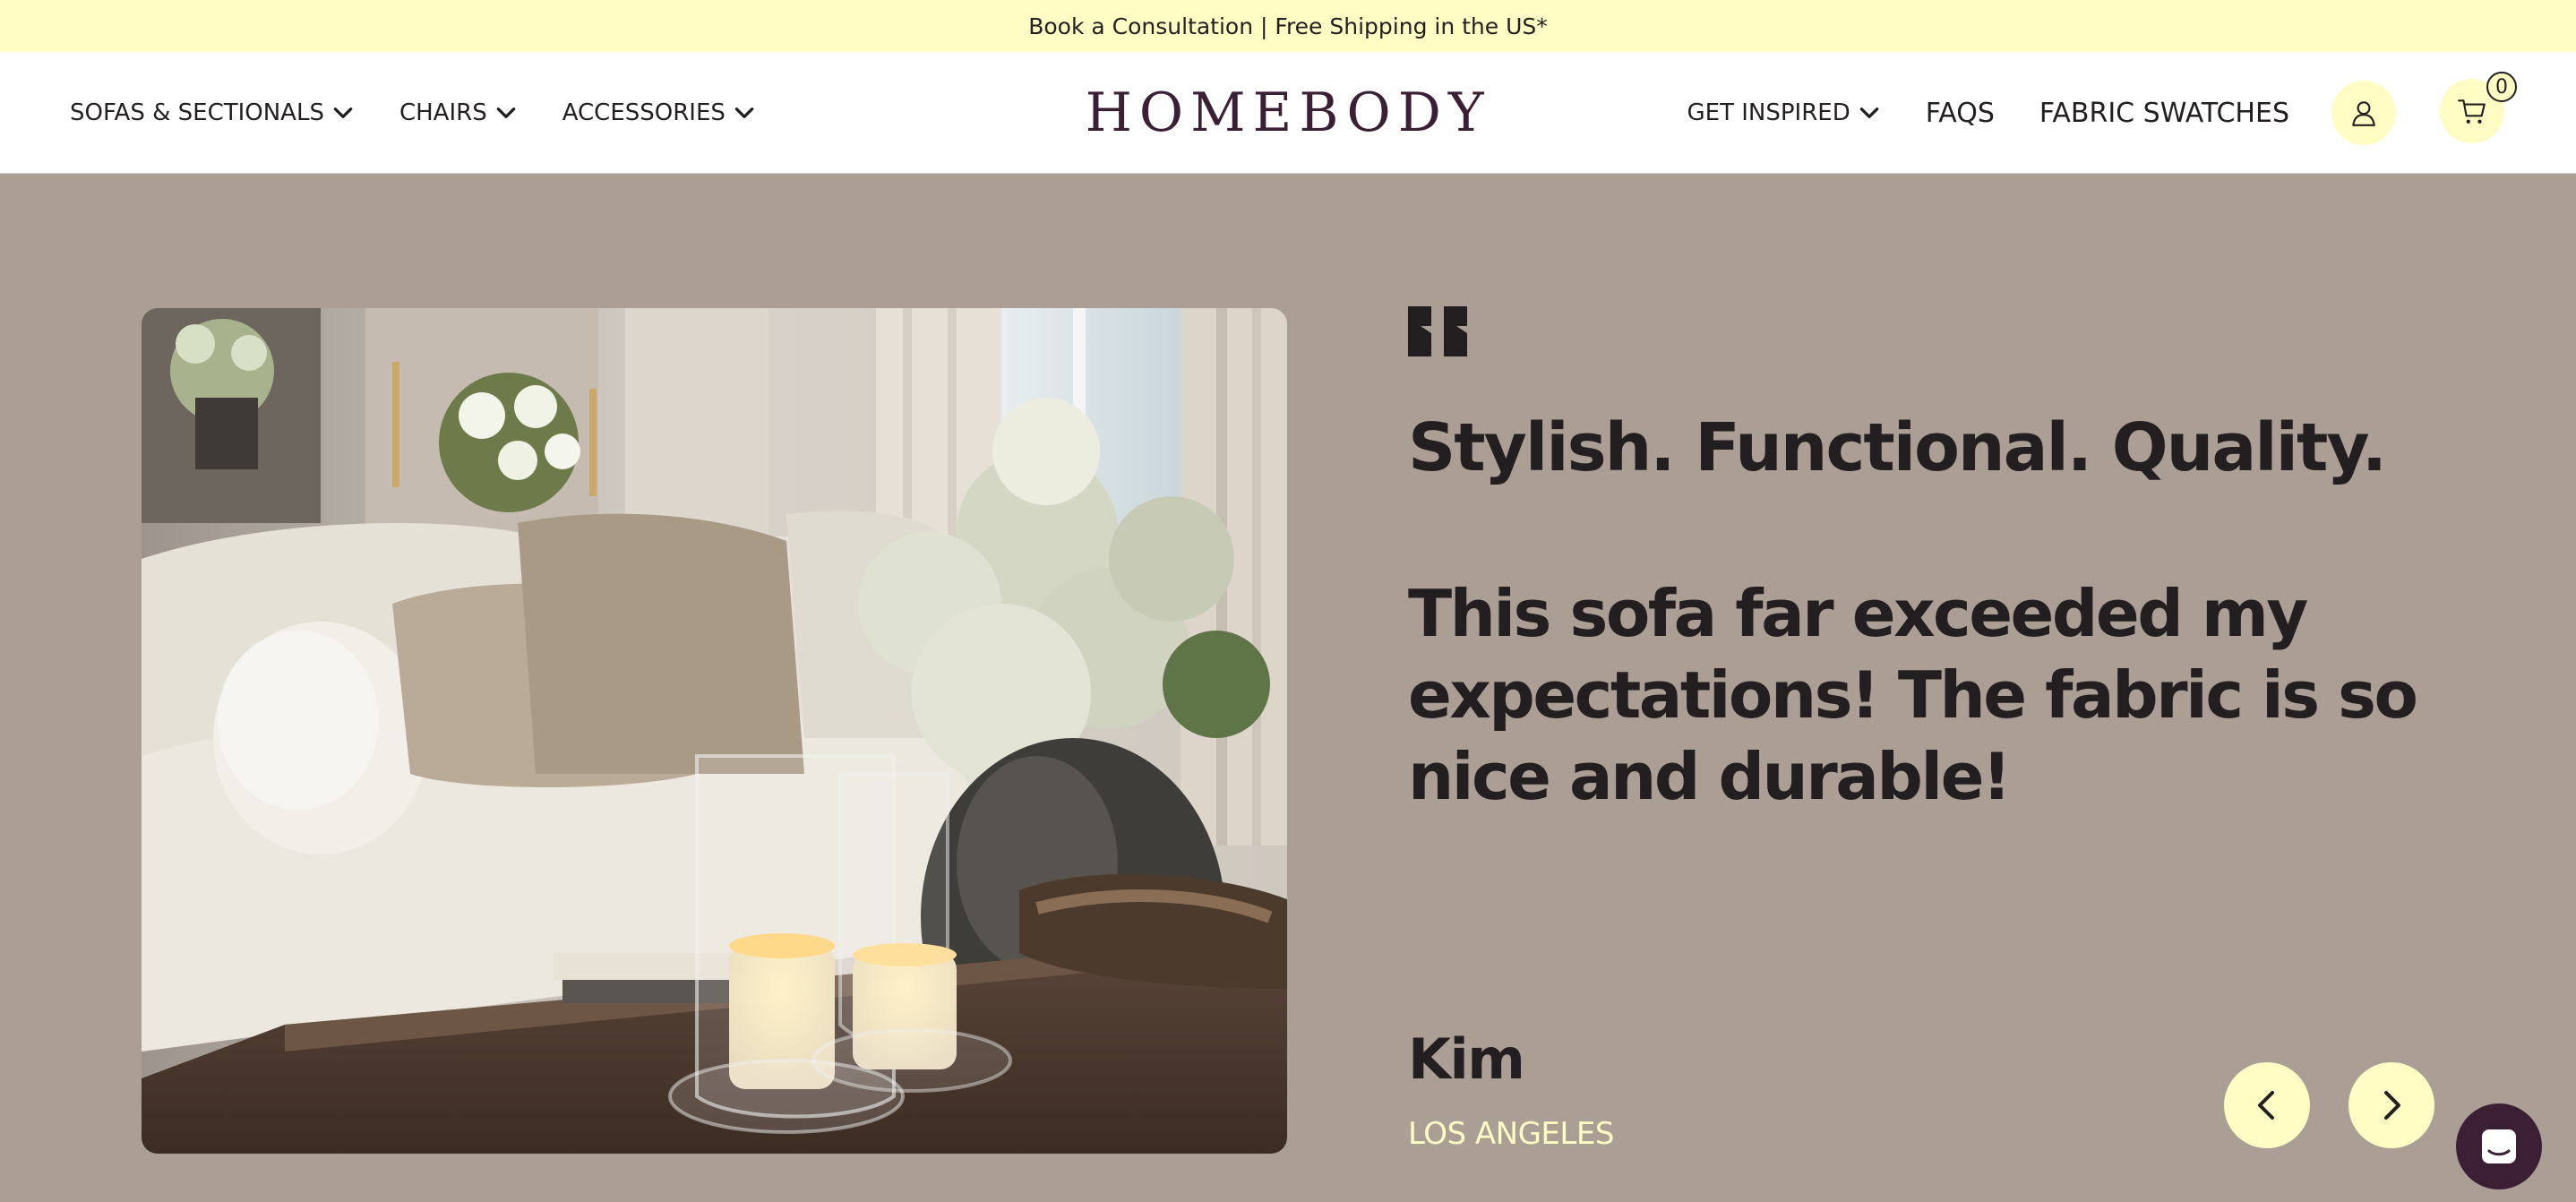 This screenshot has width=2576, height=1202. I want to click on nav-item-label: GET INSPIRED, so click(1768, 112).